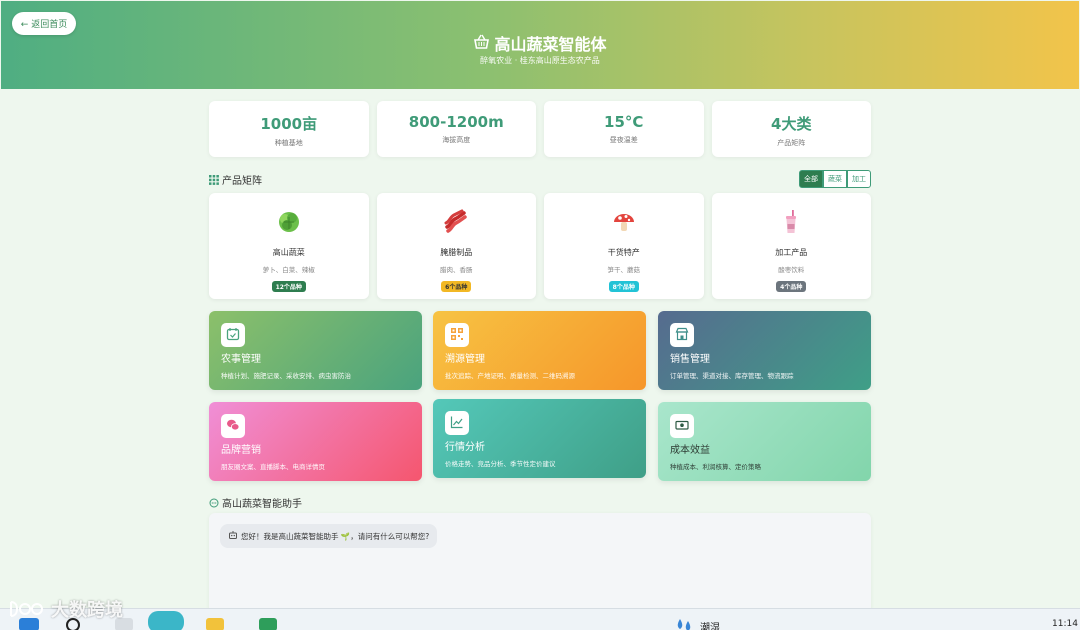  Describe the element at coordinates (690, 450) in the screenshot. I see `module-title: 成本效益` at that location.